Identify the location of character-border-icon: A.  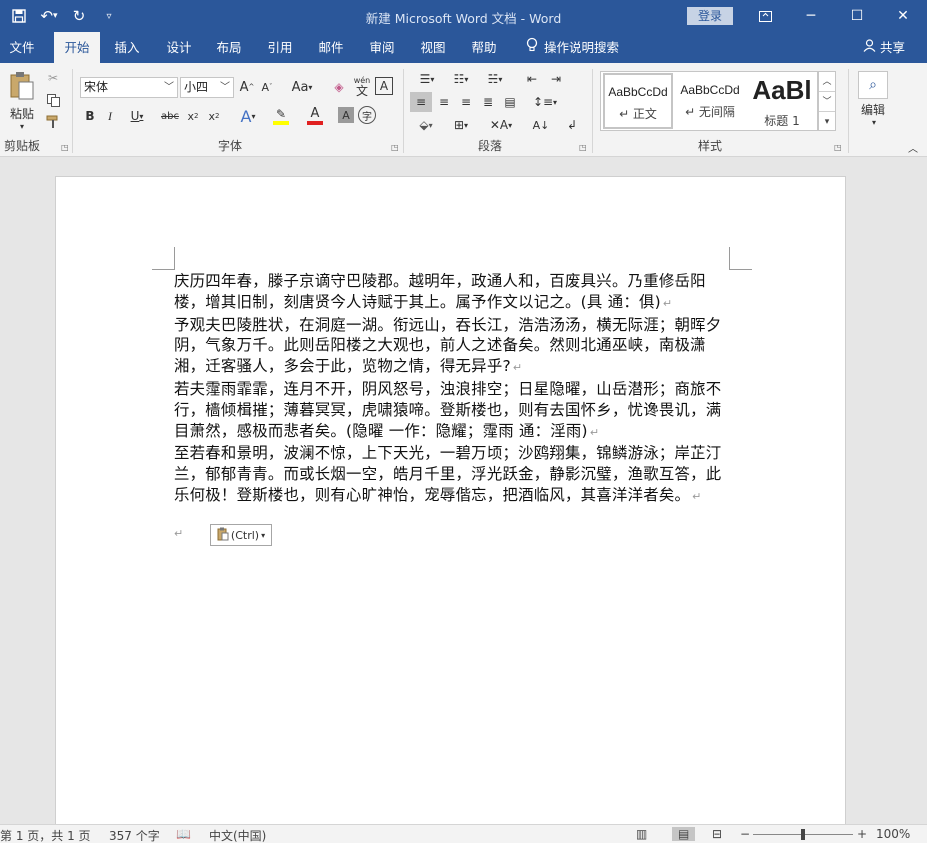
(384, 86).